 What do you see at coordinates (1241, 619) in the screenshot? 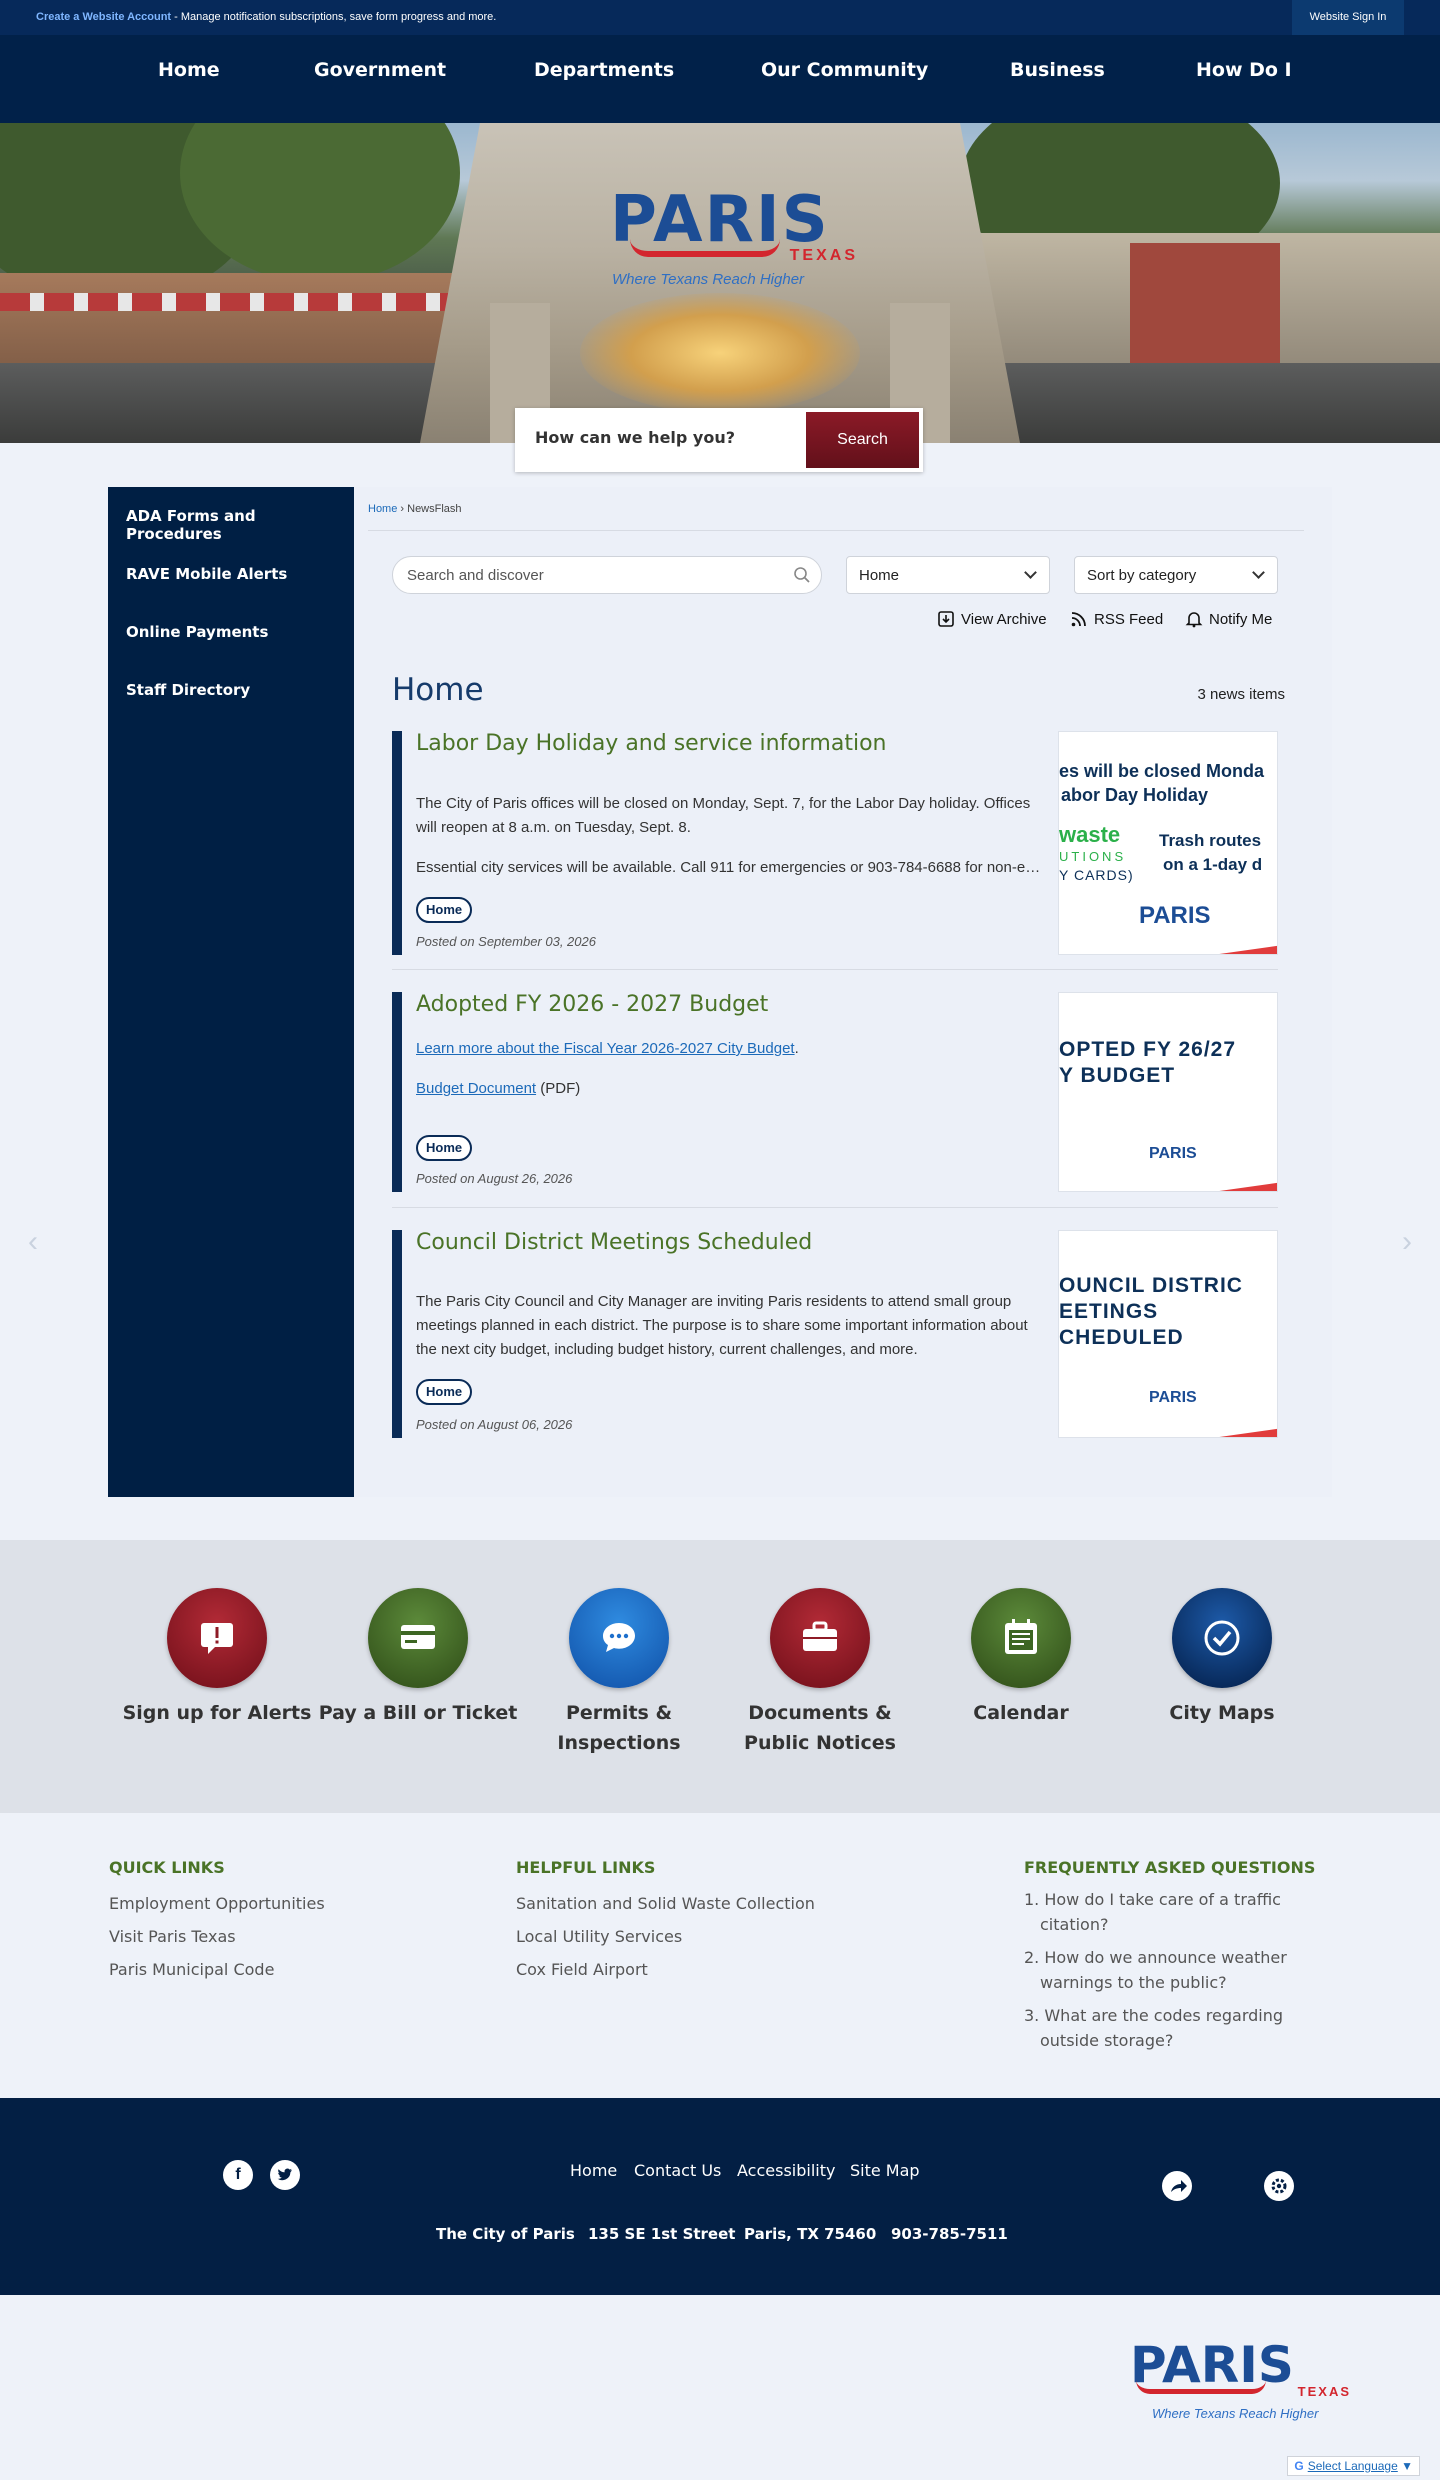
I see `notify-me-label: Notify Me` at bounding box center [1241, 619].